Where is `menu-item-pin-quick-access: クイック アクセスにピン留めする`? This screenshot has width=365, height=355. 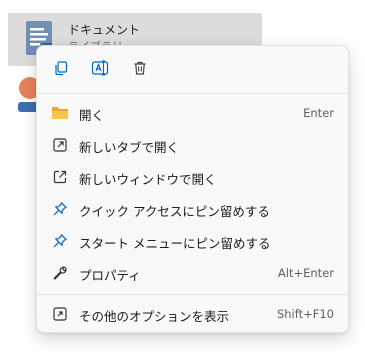 menu-item-pin-quick-access: クイック アクセスにピン留めする is located at coordinates (192, 209).